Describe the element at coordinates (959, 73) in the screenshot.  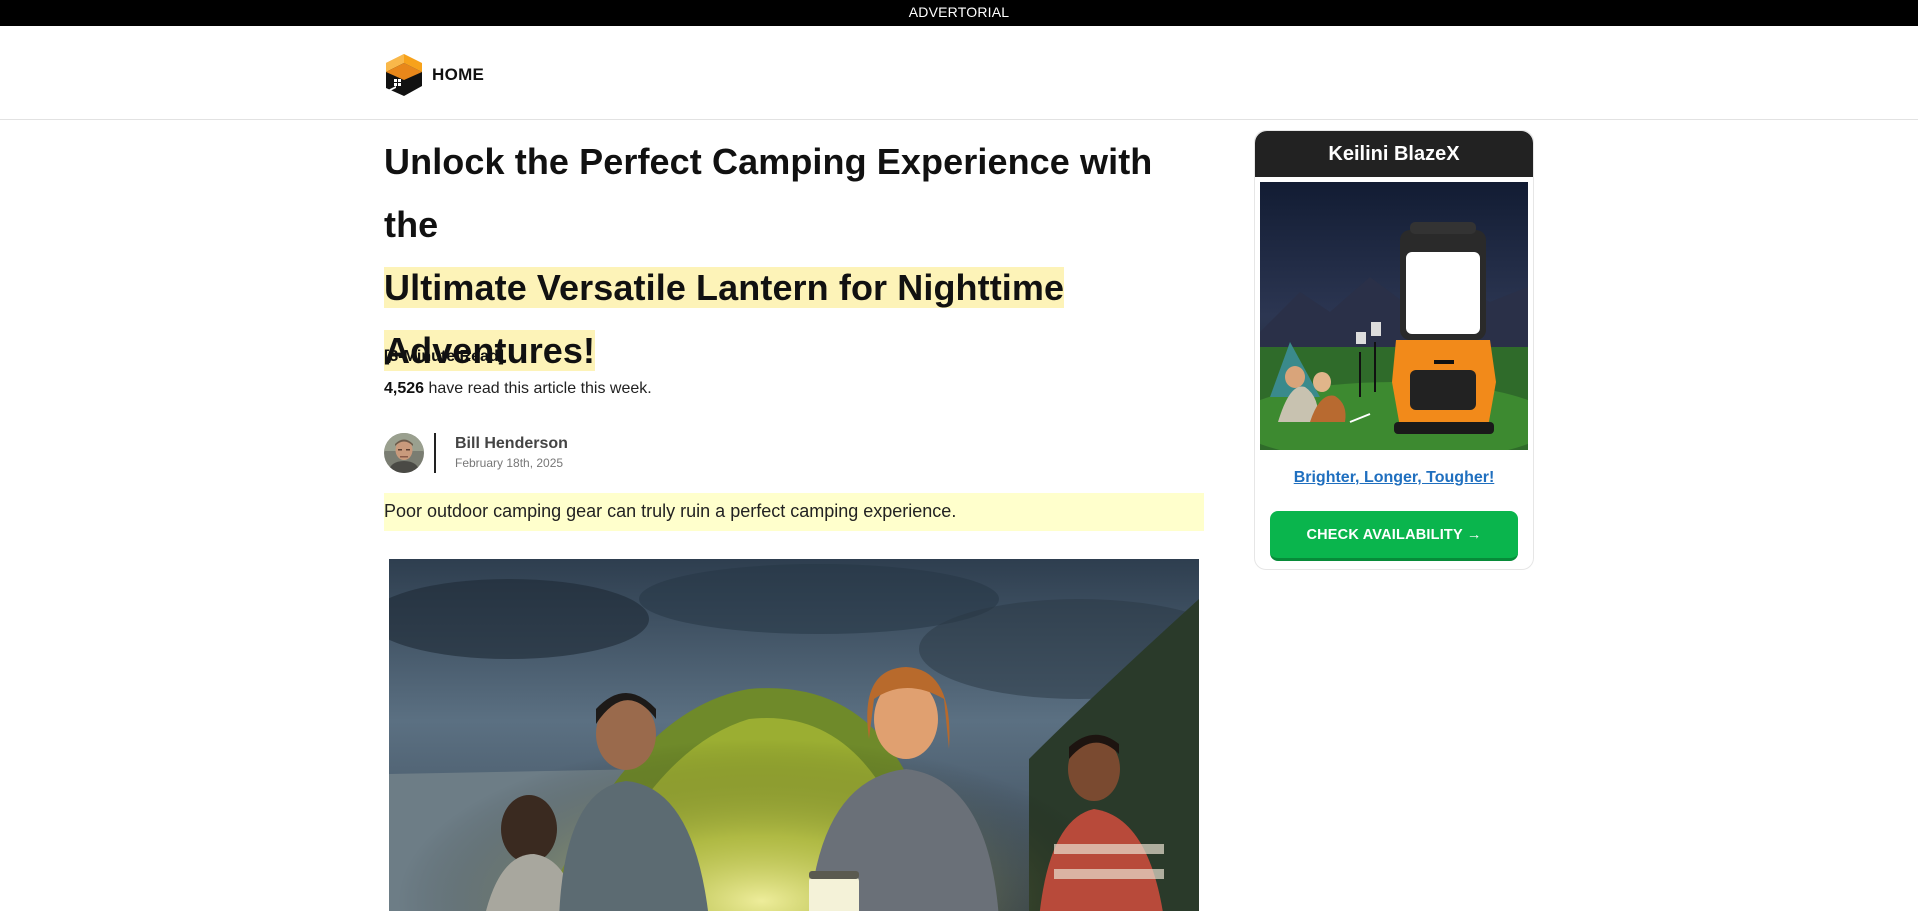
I see `site-header: HOME` at that location.